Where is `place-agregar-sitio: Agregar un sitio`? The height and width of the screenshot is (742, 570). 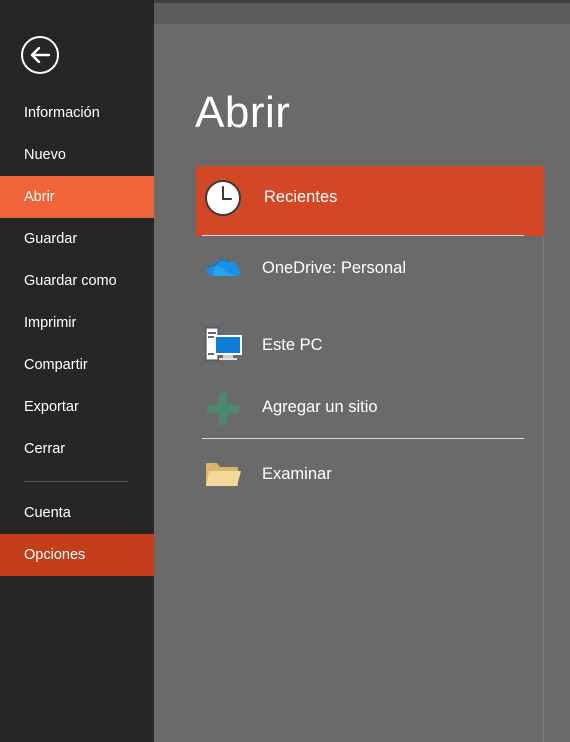 place-agregar-sitio: Agregar un sitio is located at coordinates (370, 408).